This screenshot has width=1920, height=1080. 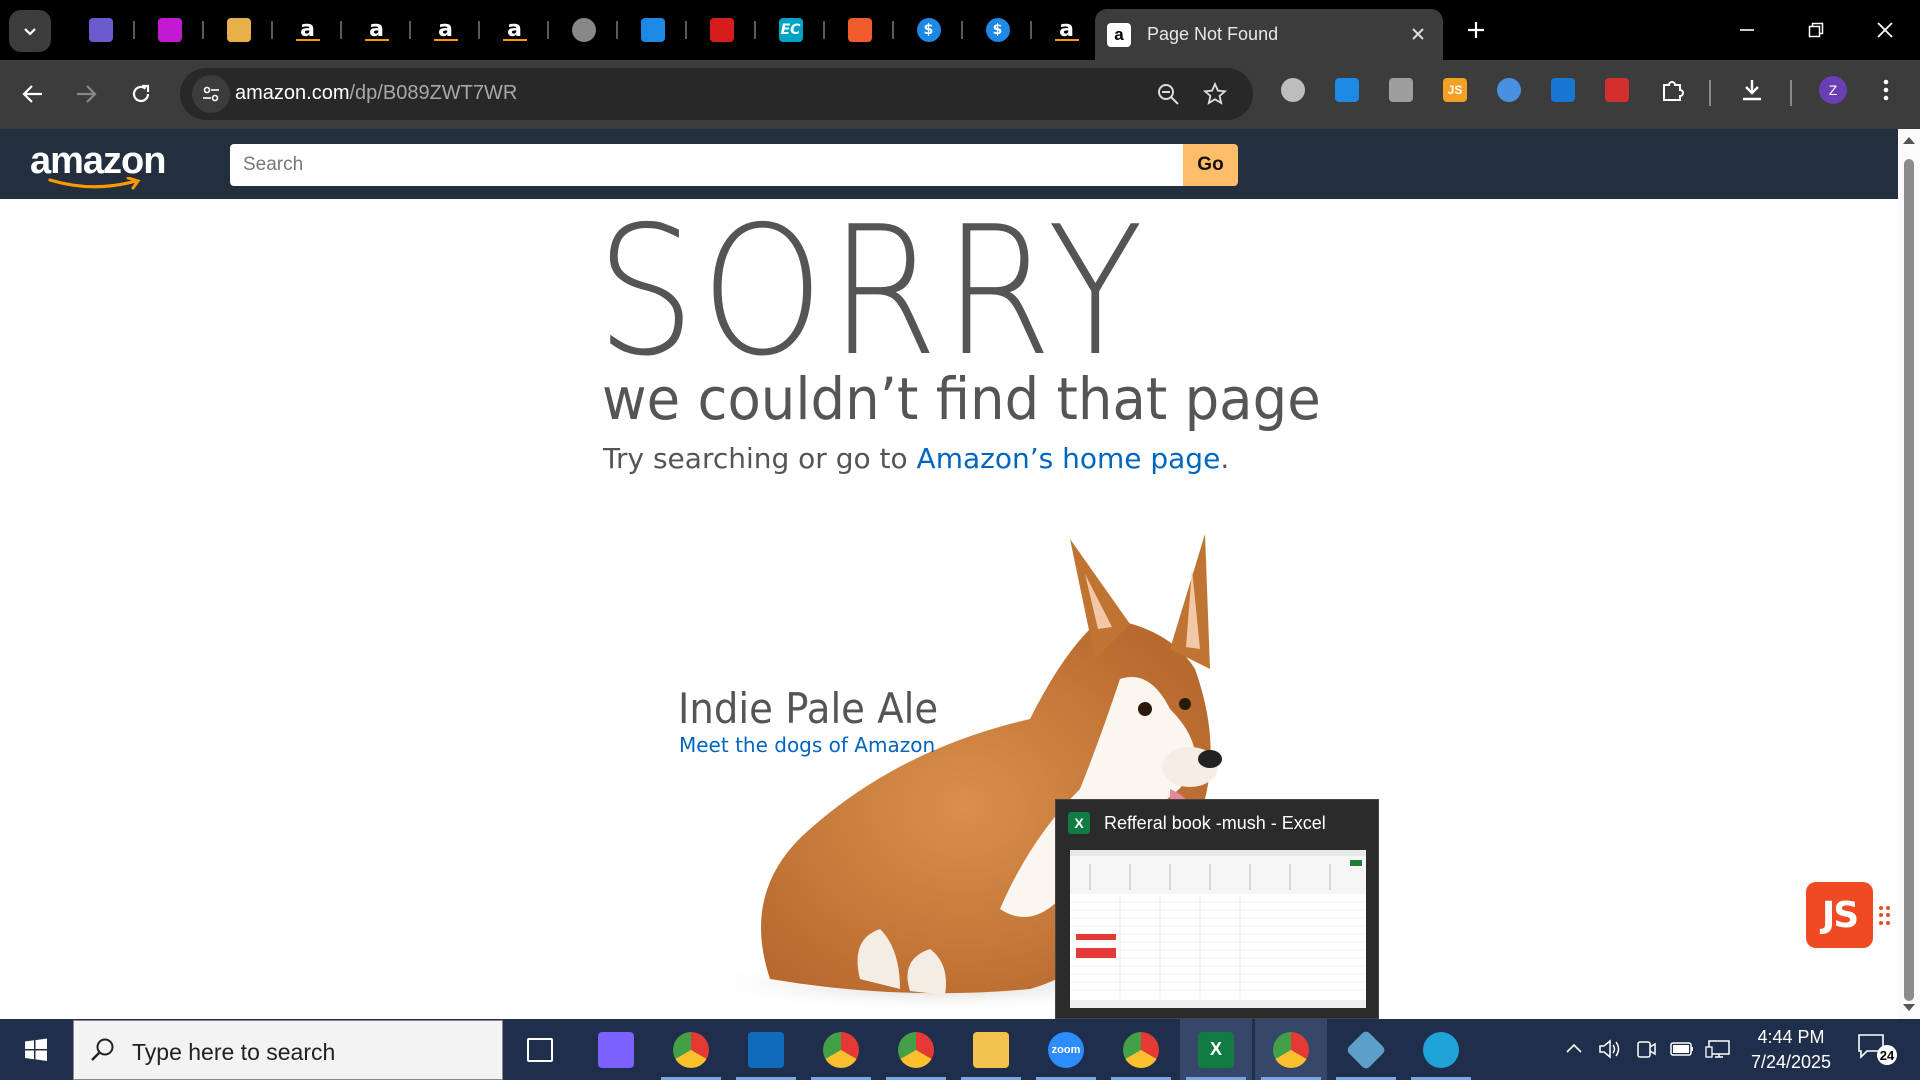 I want to click on dog-name-heading: Indie Pale Ale, so click(x=808, y=708).